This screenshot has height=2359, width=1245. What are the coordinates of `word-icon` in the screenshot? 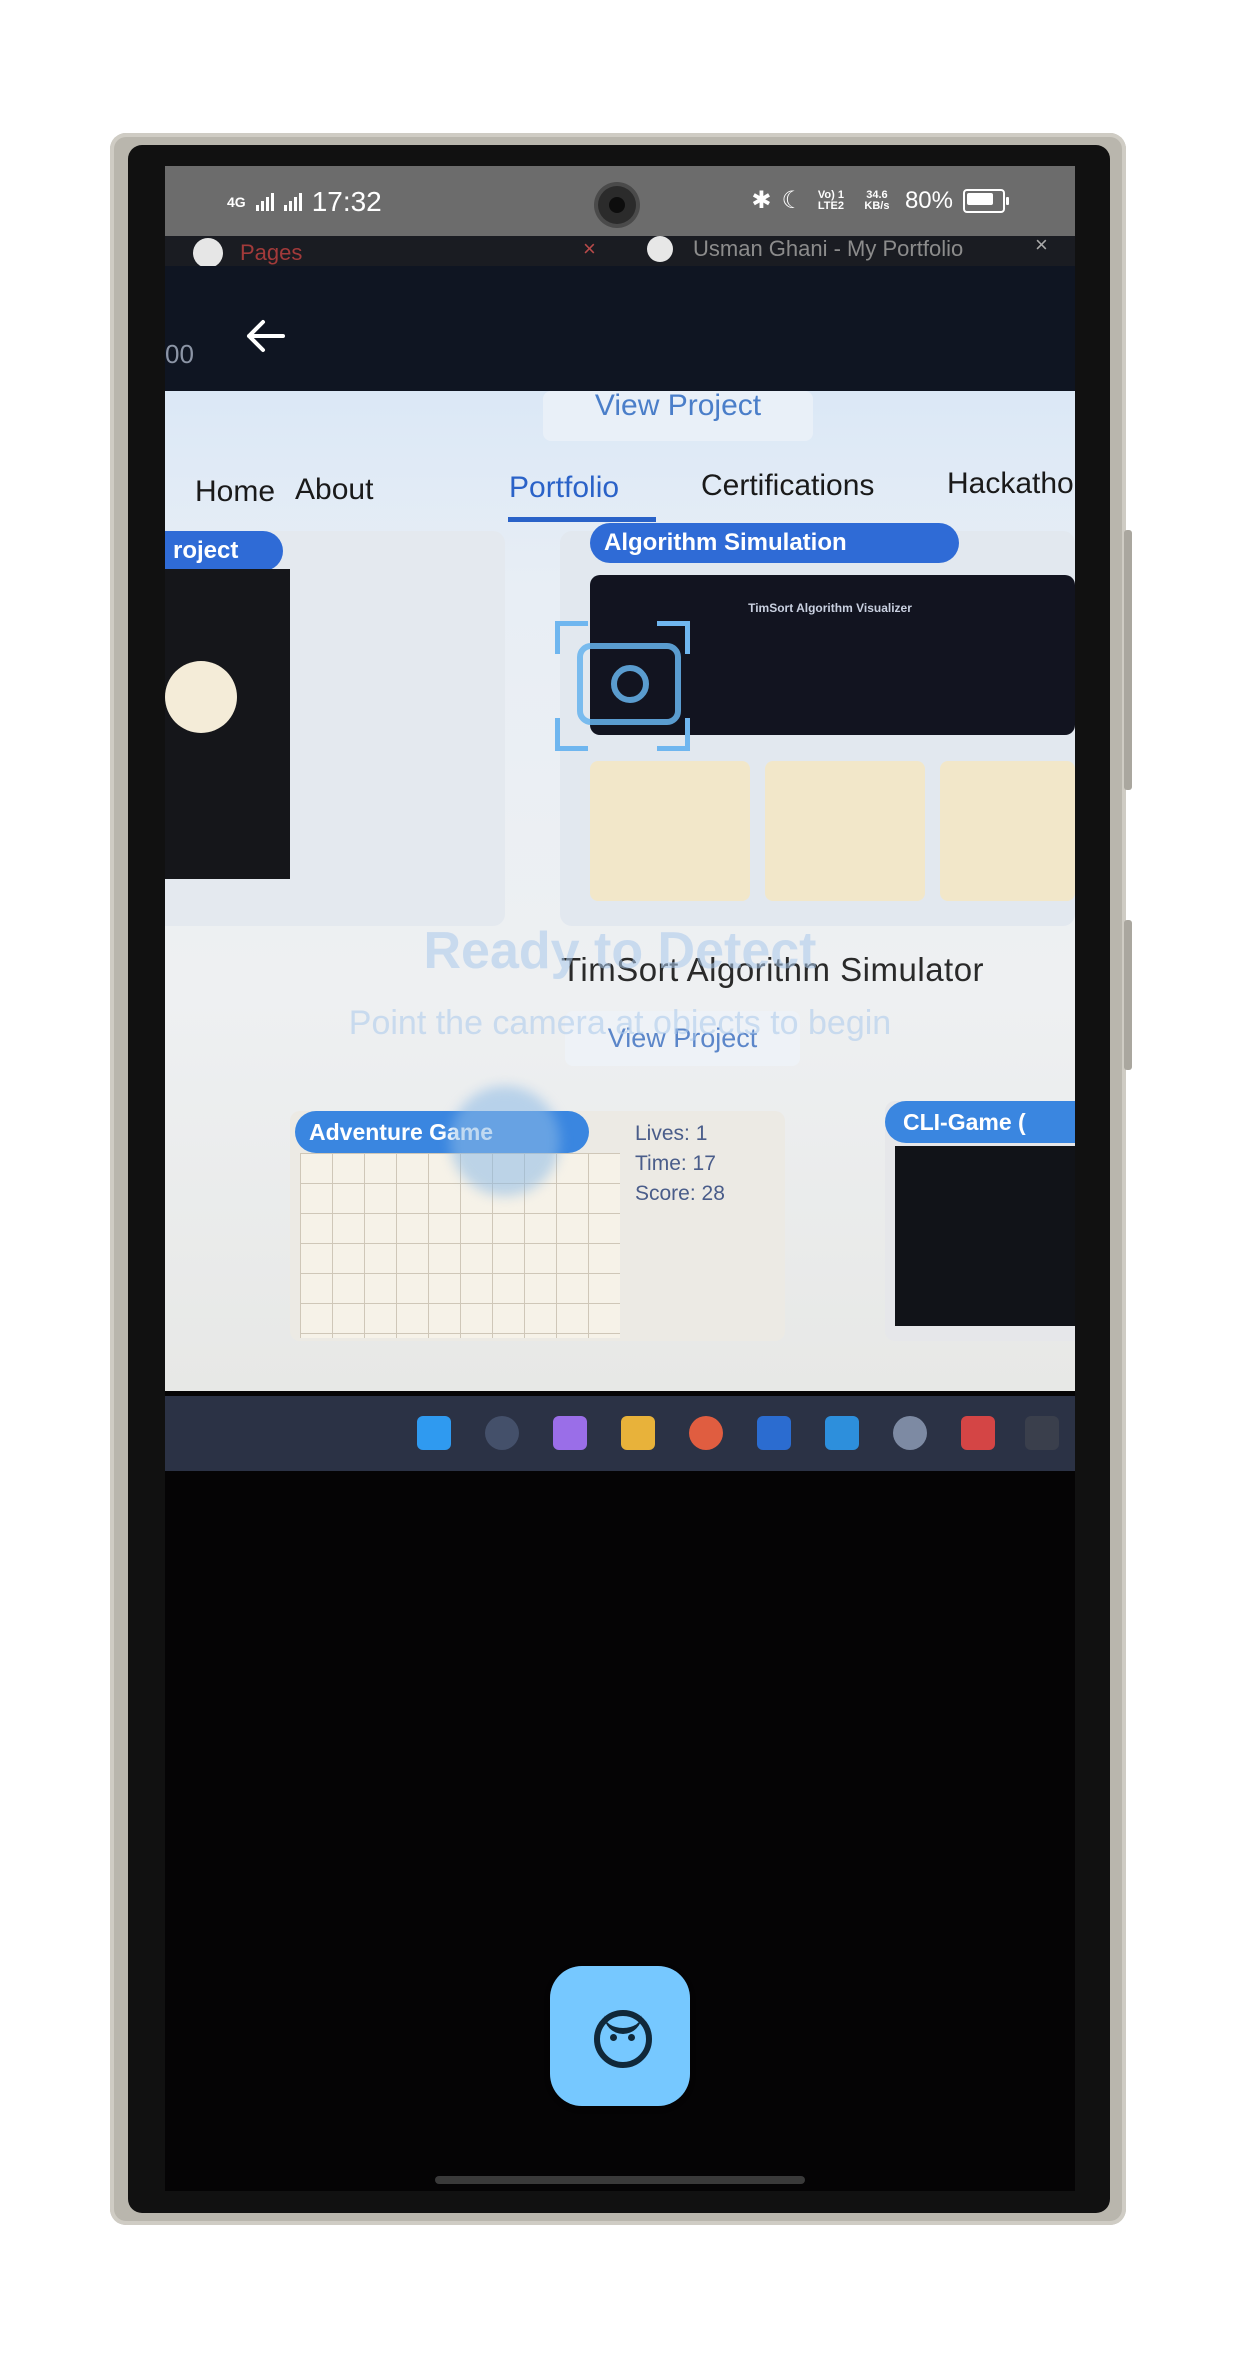 It's located at (774, 1433).